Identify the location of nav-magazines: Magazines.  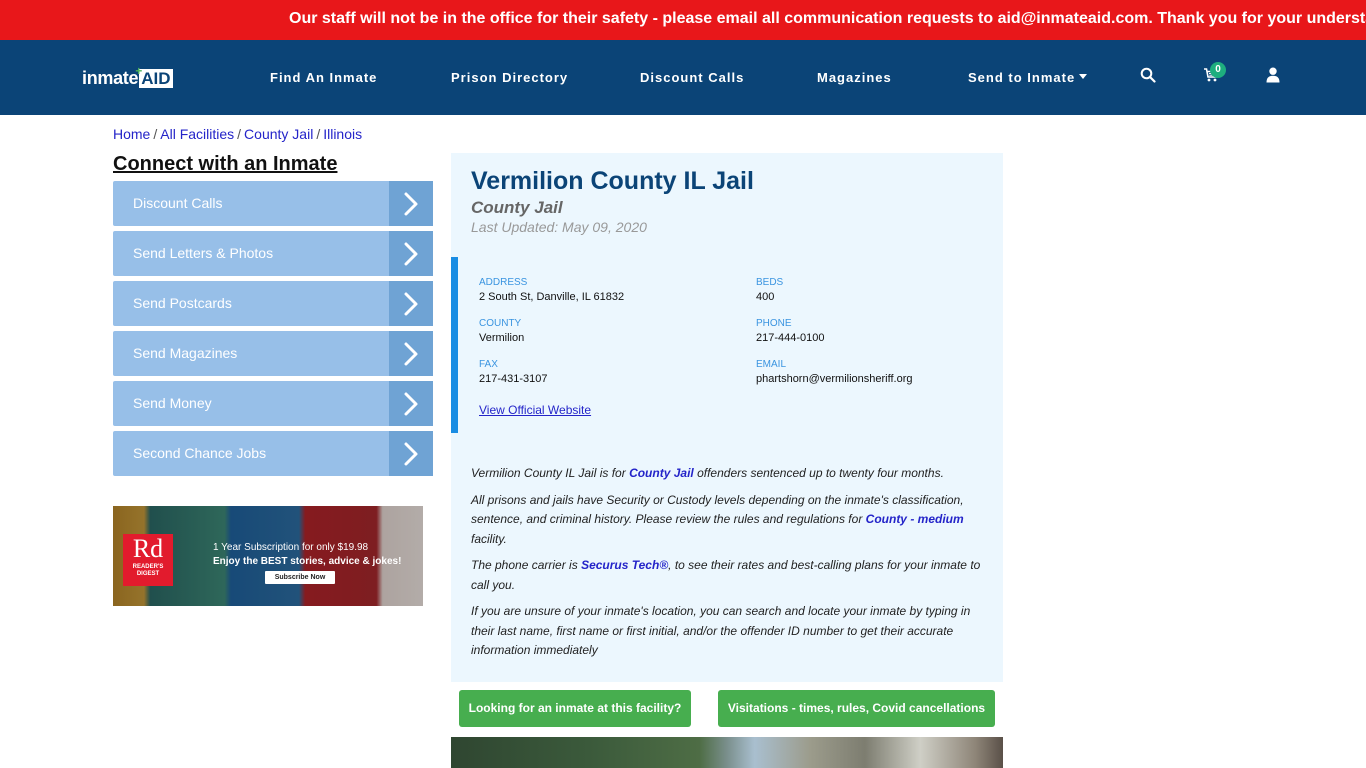
(854, 77).